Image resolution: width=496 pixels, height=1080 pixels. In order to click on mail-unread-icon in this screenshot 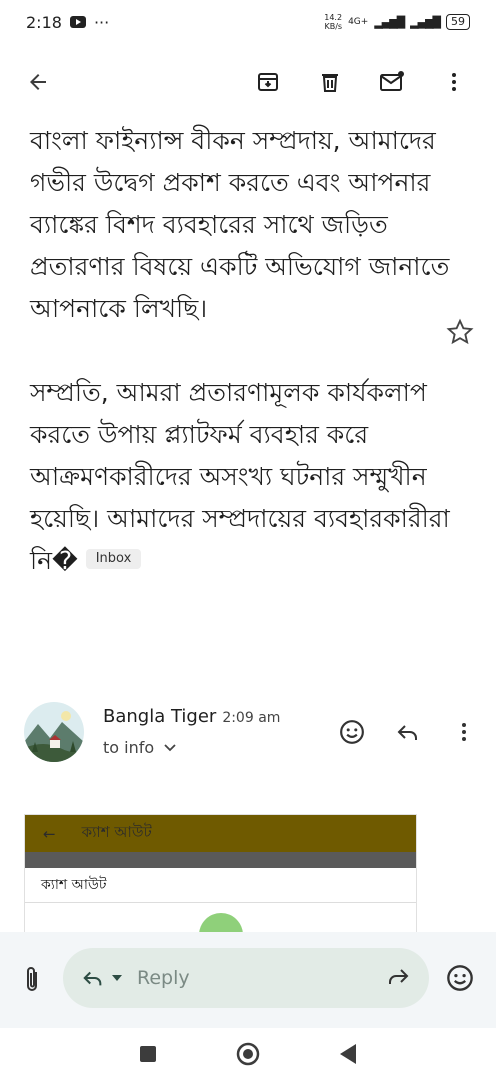, I will do `click(392, 81)`.